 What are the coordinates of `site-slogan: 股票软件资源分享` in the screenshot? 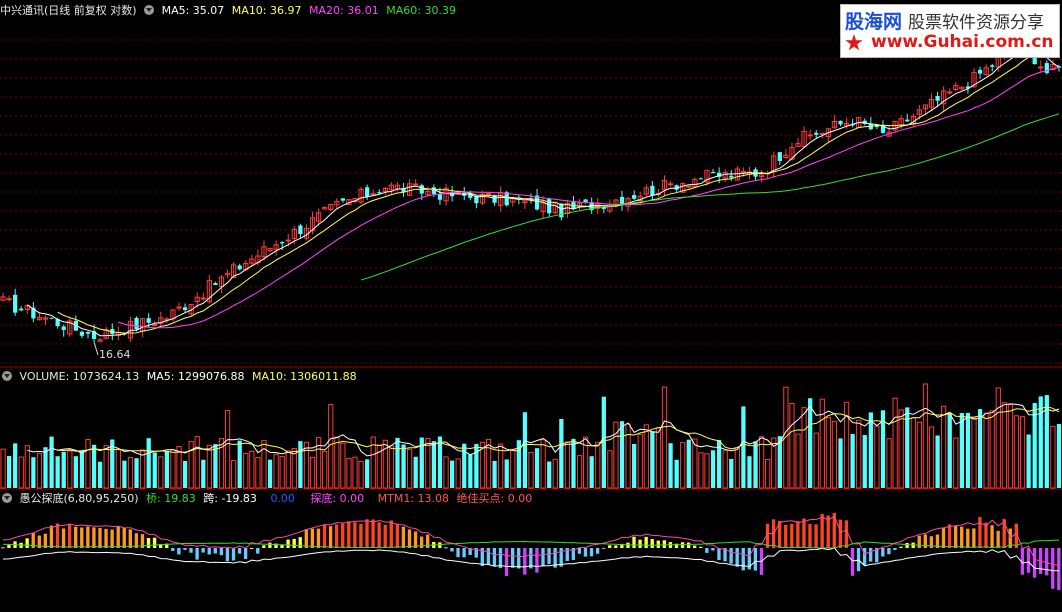 It's located at (976, 23).